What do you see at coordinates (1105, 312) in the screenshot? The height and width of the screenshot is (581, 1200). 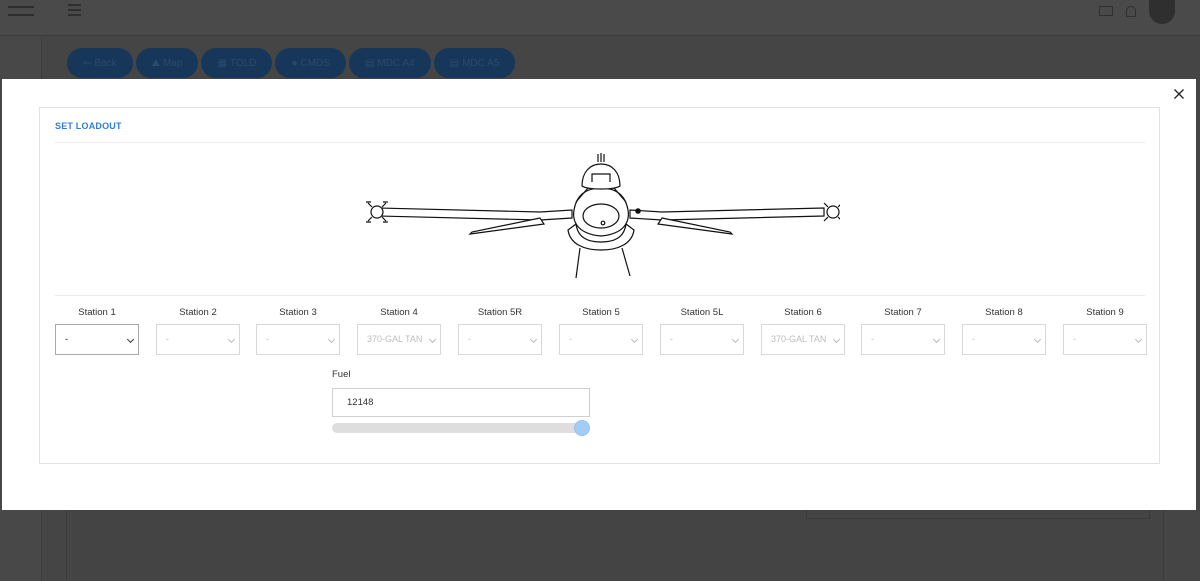 I see `station-label: Station 9` at bounding box center [1105, 312].